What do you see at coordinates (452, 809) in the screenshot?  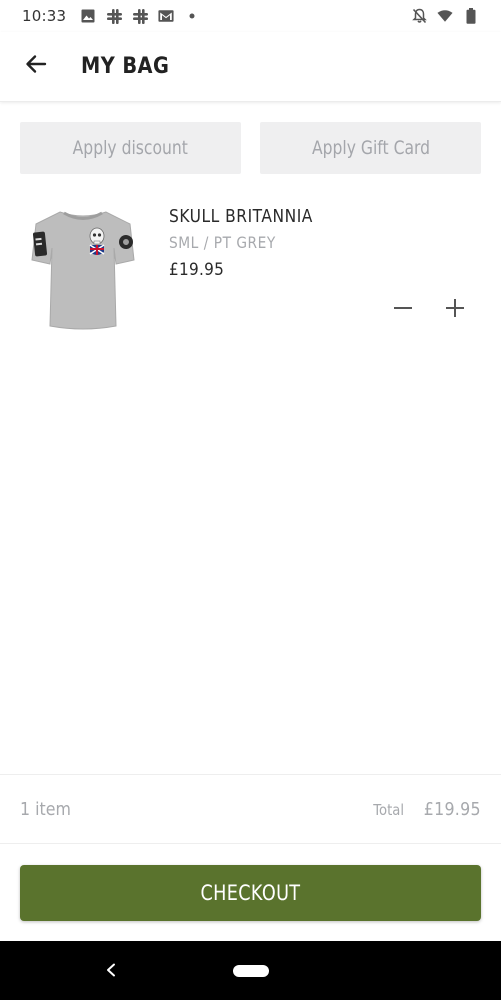 I see `total-value: £19.95` at bounding box center [452, 809].